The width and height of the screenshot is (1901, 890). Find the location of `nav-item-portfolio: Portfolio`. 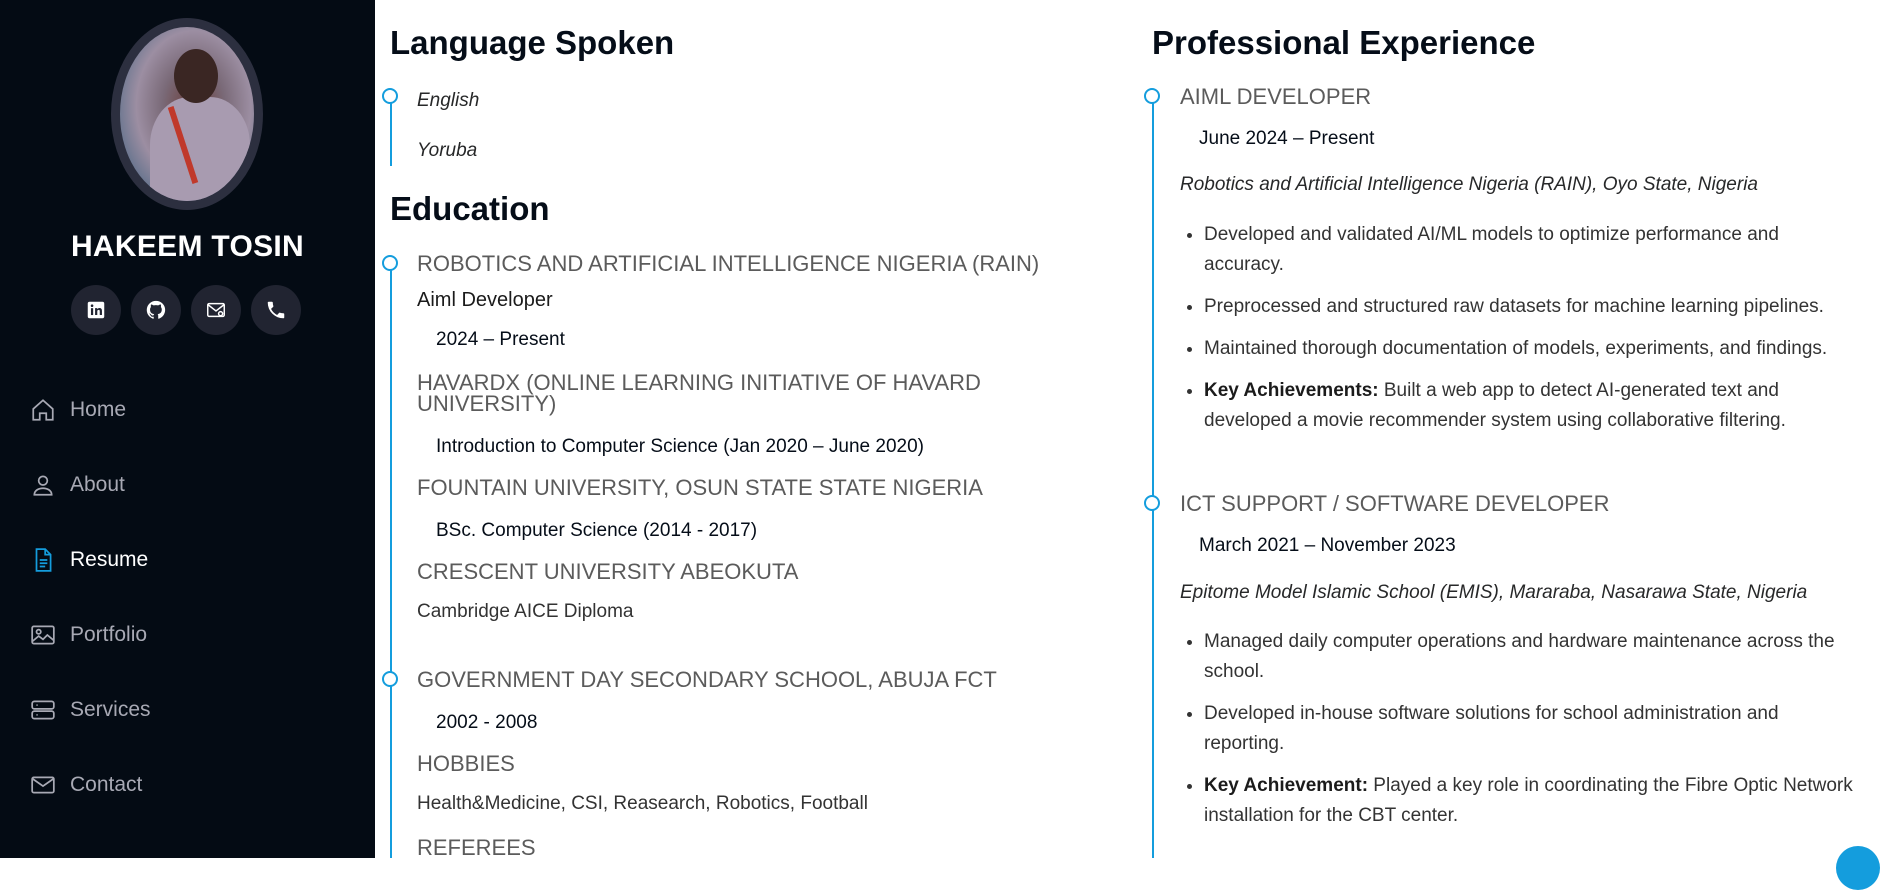

nav-item-portfolio: Portfolio is located at coordinates (90, 634).